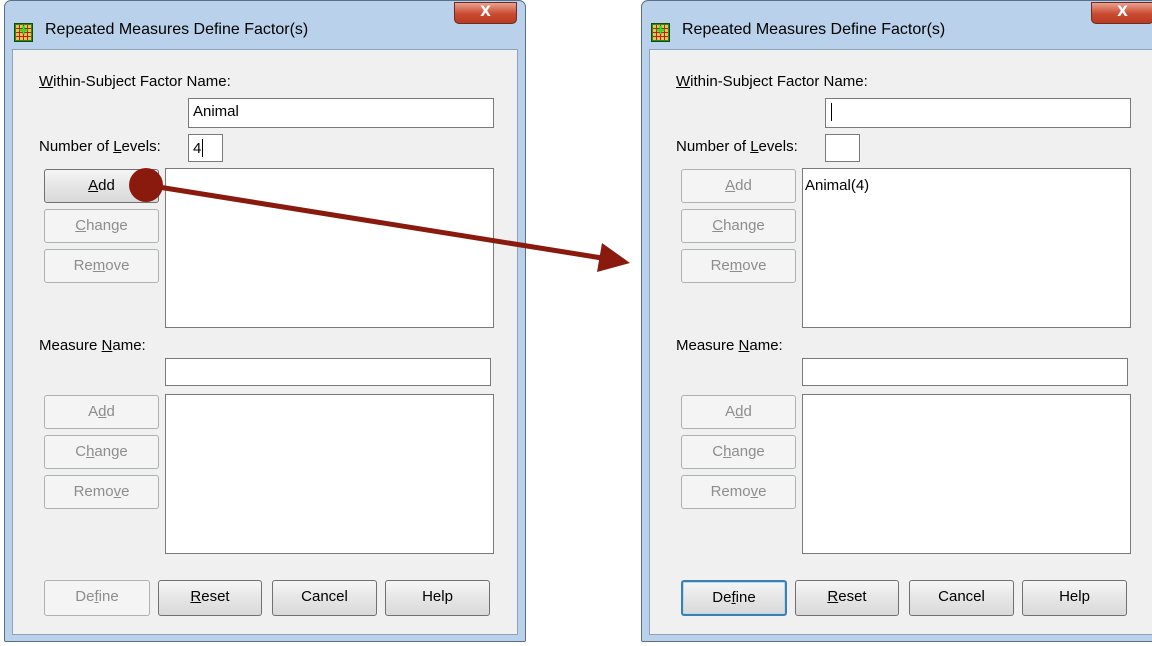 The width and height of the screenshot is (1152, 646). I want to click on annotation-overlay, so click(379, 220).